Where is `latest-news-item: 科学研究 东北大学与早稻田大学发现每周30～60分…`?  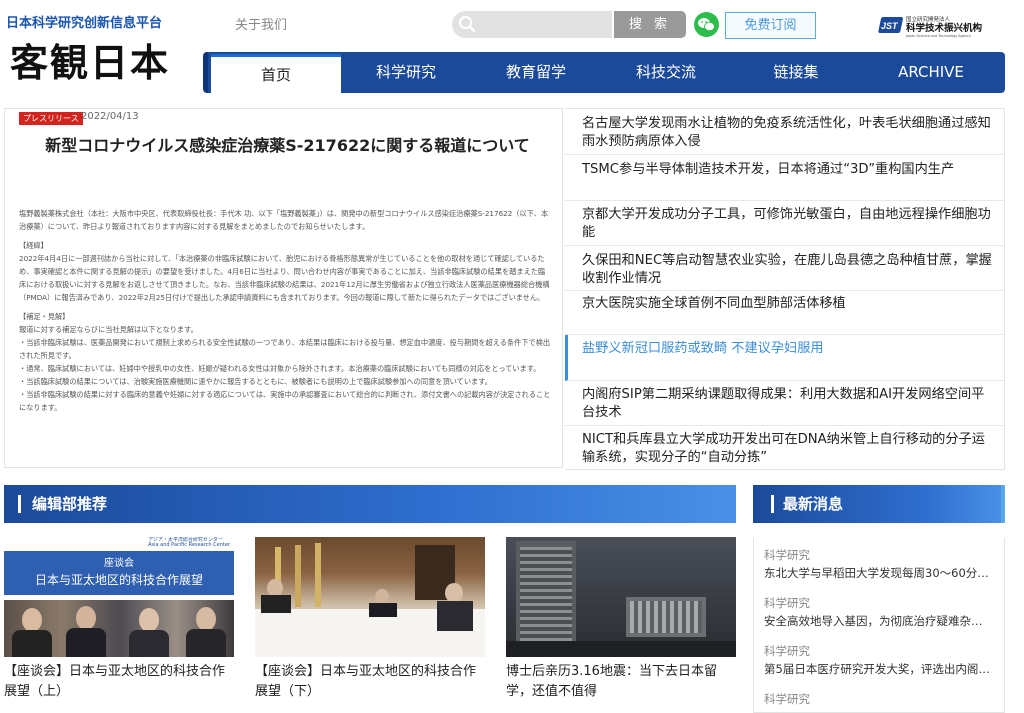 latest-news-item: 科学研究 东北大学与早稻田大学发现每周30～60分… is located at coordinates (879, 564).